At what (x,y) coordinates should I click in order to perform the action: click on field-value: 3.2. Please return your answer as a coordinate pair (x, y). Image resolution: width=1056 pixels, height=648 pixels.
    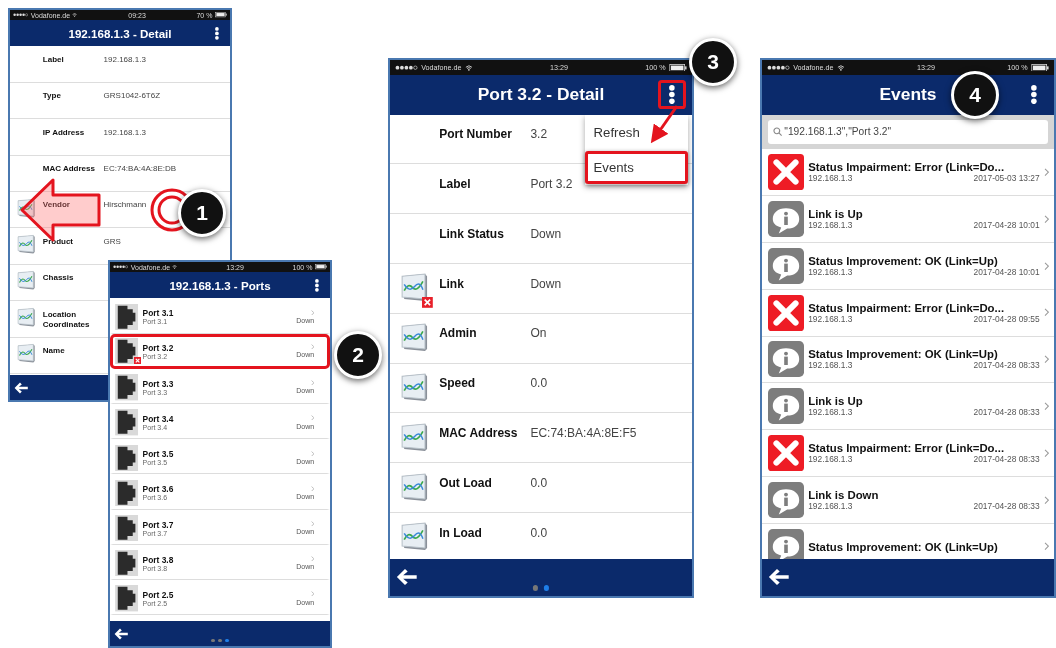
    Looking at the image, I should click on (539, 135).